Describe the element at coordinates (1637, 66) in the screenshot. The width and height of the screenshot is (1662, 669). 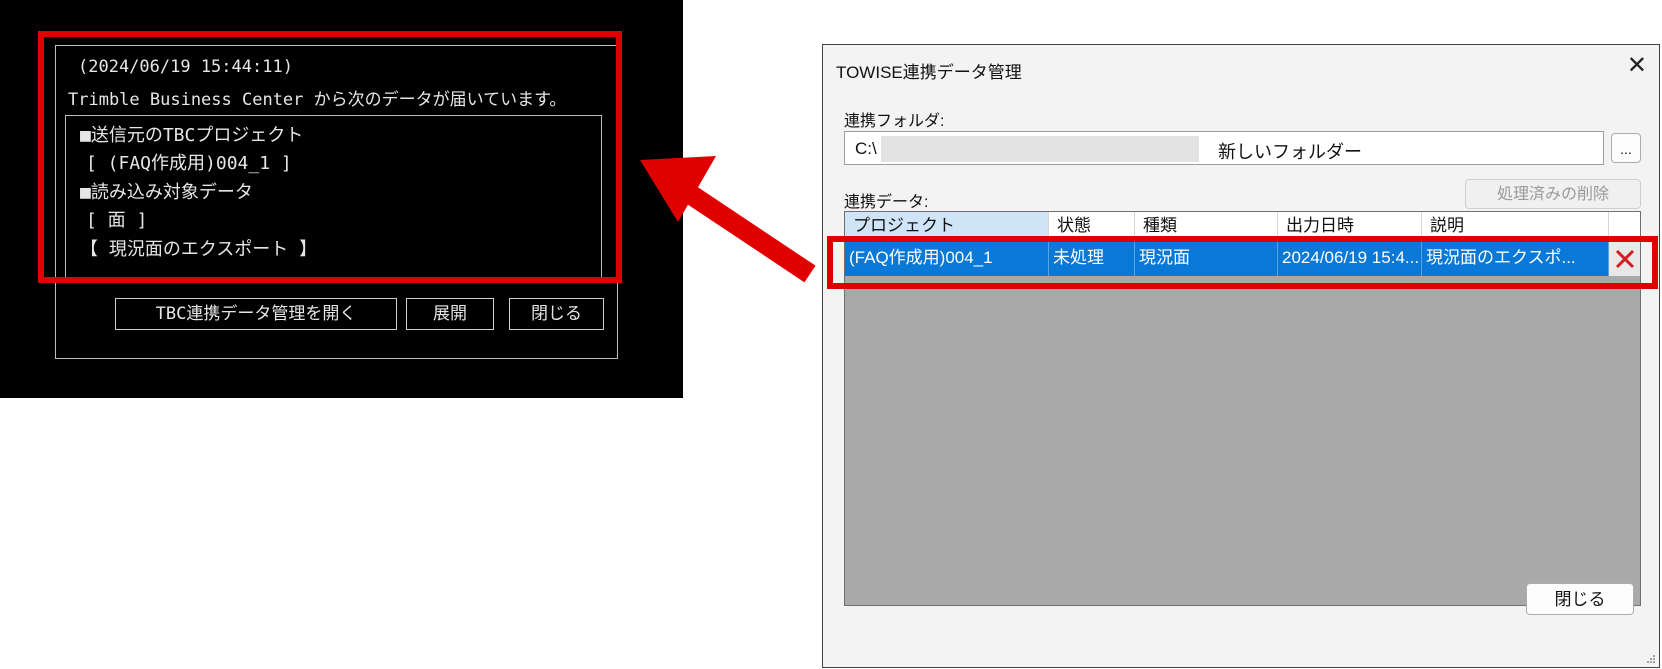
I see `close-icon: ✕` at that location.